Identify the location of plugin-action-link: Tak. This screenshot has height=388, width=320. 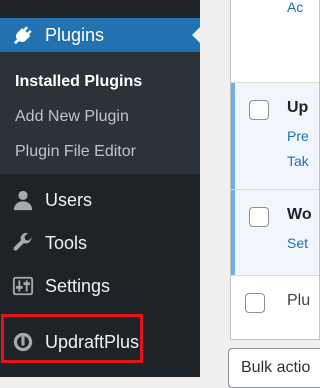
(298, 161).